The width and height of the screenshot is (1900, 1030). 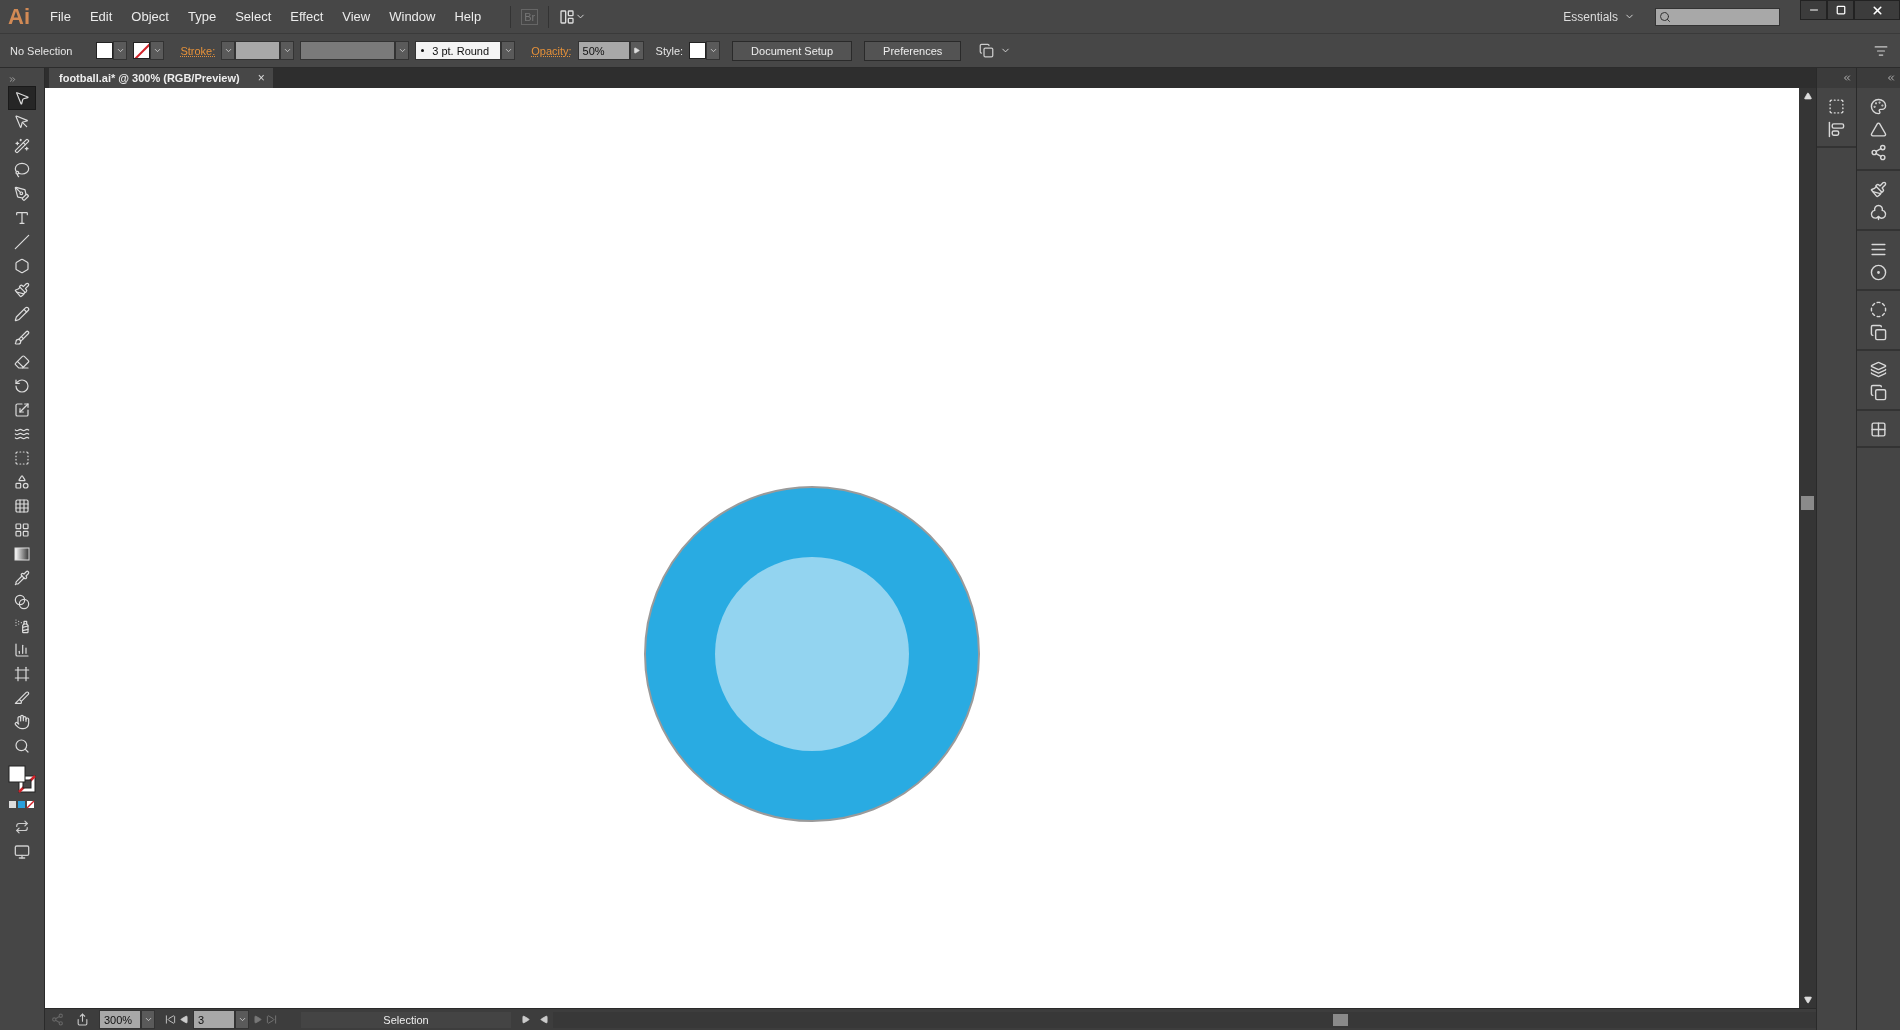 What do you see at coordinates (202, 16) in the screenshot?
I see `menu-item: Type` at bounding box center [202, 16].